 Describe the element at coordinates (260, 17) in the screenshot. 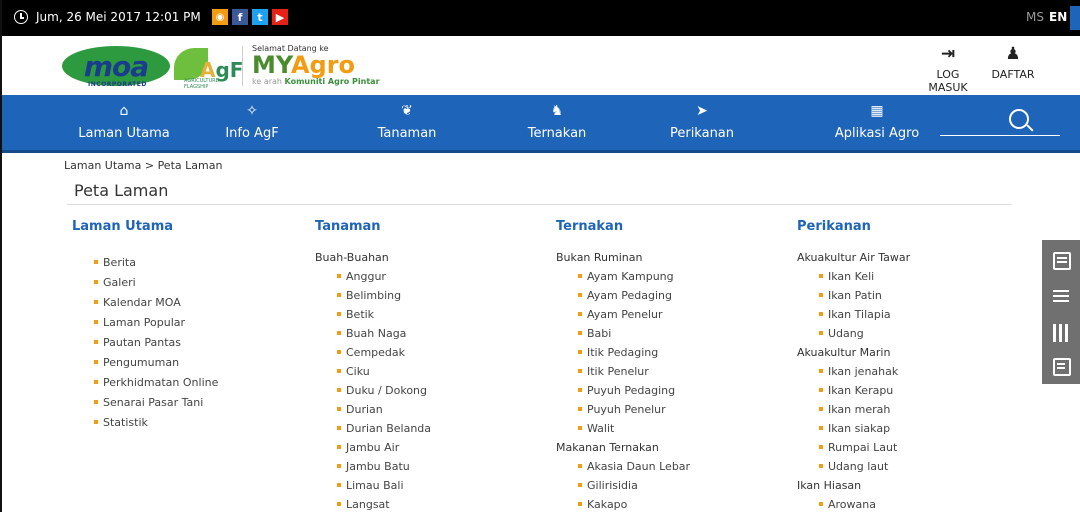

I see `twitter-icon: t` at that location.